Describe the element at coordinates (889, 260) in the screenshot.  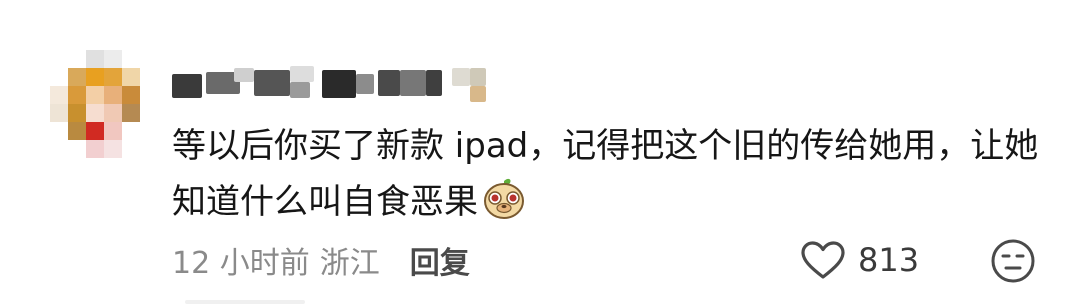
I see `like-count: 813` at that location.